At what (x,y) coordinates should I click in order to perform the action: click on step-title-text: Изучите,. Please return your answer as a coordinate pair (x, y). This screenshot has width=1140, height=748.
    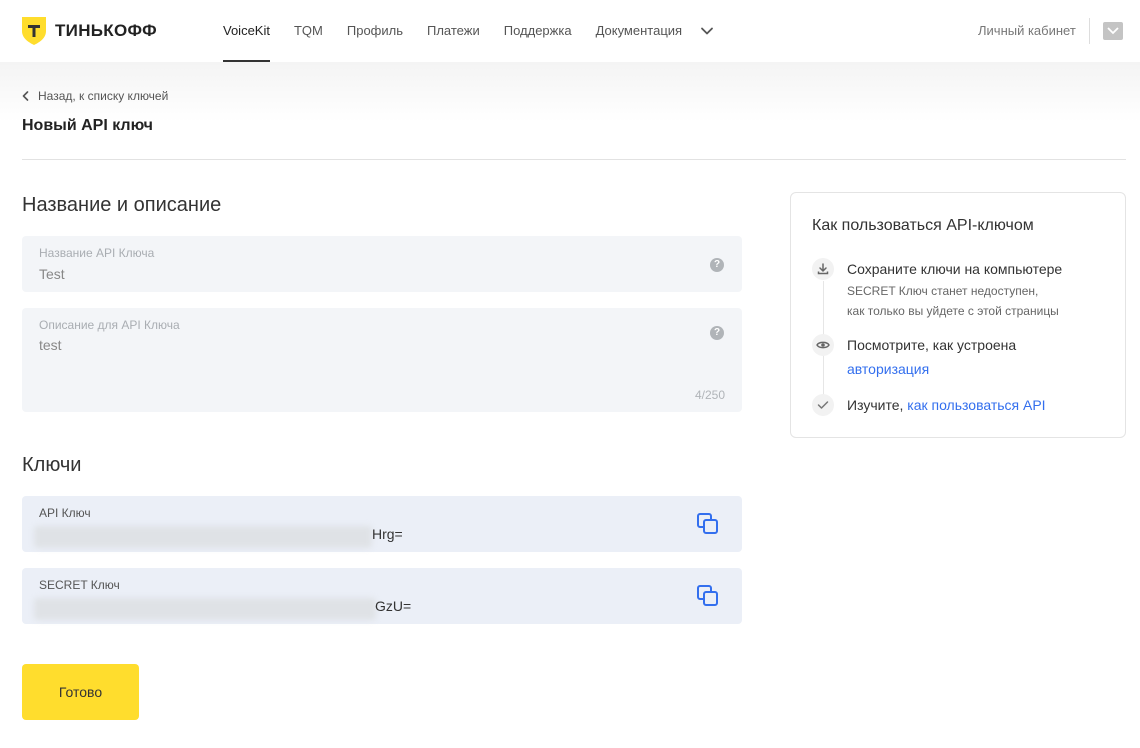
    Looking at the image, I should click on (875, 405).